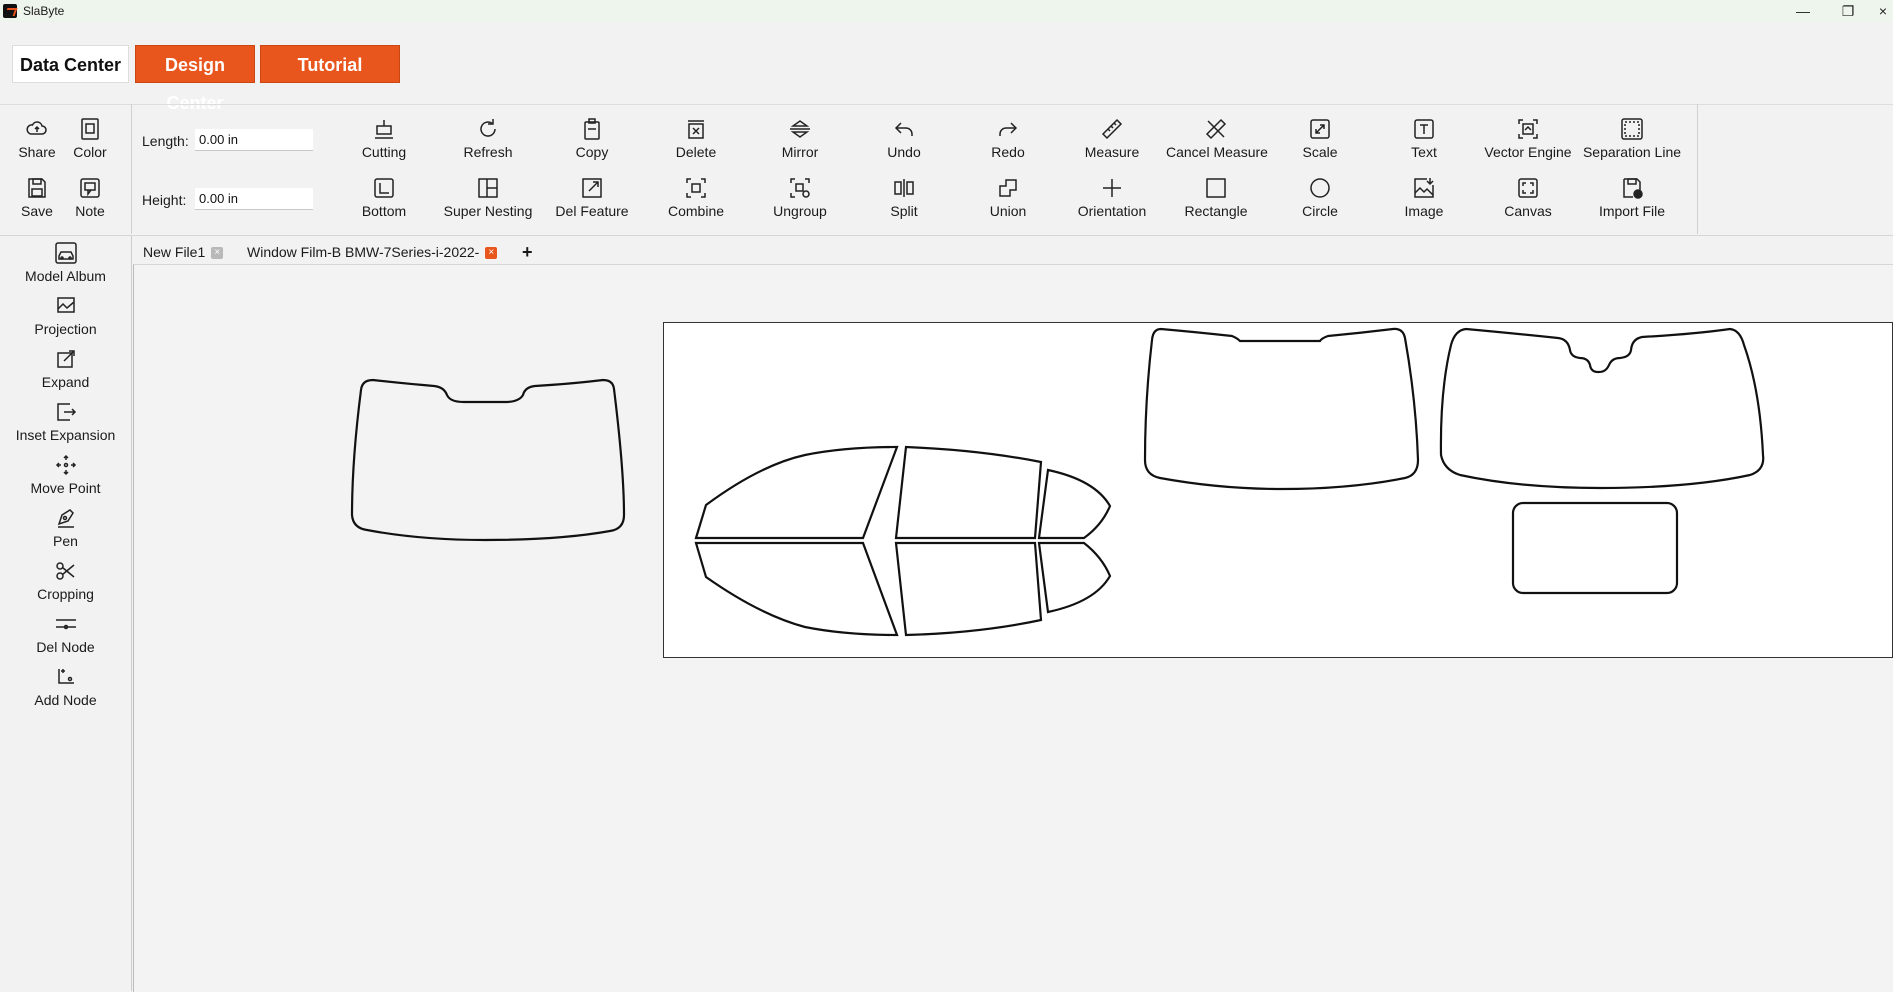 The height and width of the screenshot is (992, 1893). Describe the element at coordinates (65, 359) in the screenshot. I see `expand-icon` at that location.